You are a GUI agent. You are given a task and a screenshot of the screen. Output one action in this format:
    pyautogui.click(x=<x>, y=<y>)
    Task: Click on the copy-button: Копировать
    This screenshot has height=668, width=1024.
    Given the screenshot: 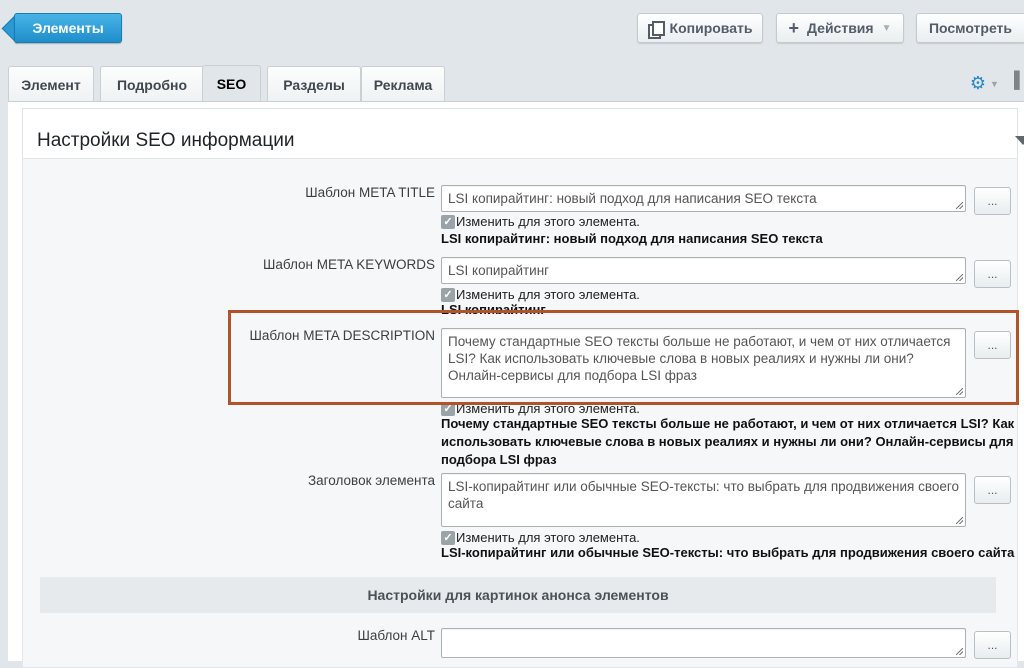 What is the action you would take?
    pyautogui.click(x=700, y=28)
    